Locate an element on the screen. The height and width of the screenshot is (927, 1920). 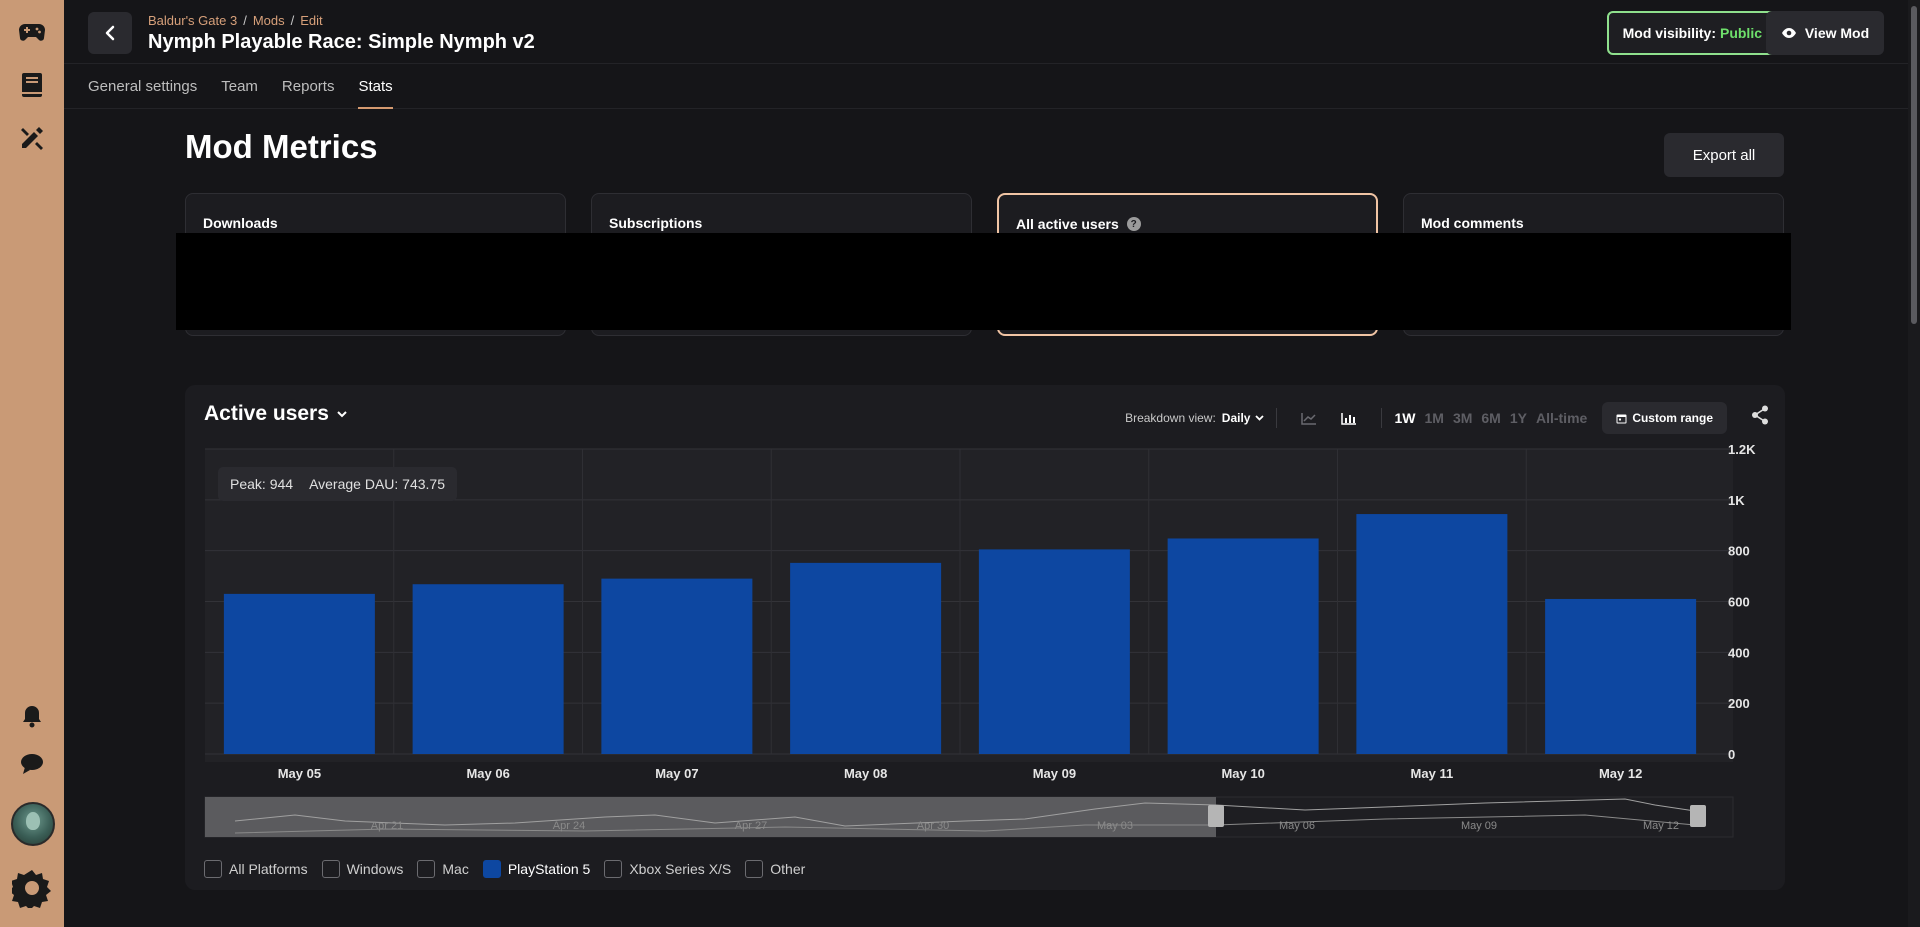
y-tick-label: 800 is located at coordinates (1739, 551).